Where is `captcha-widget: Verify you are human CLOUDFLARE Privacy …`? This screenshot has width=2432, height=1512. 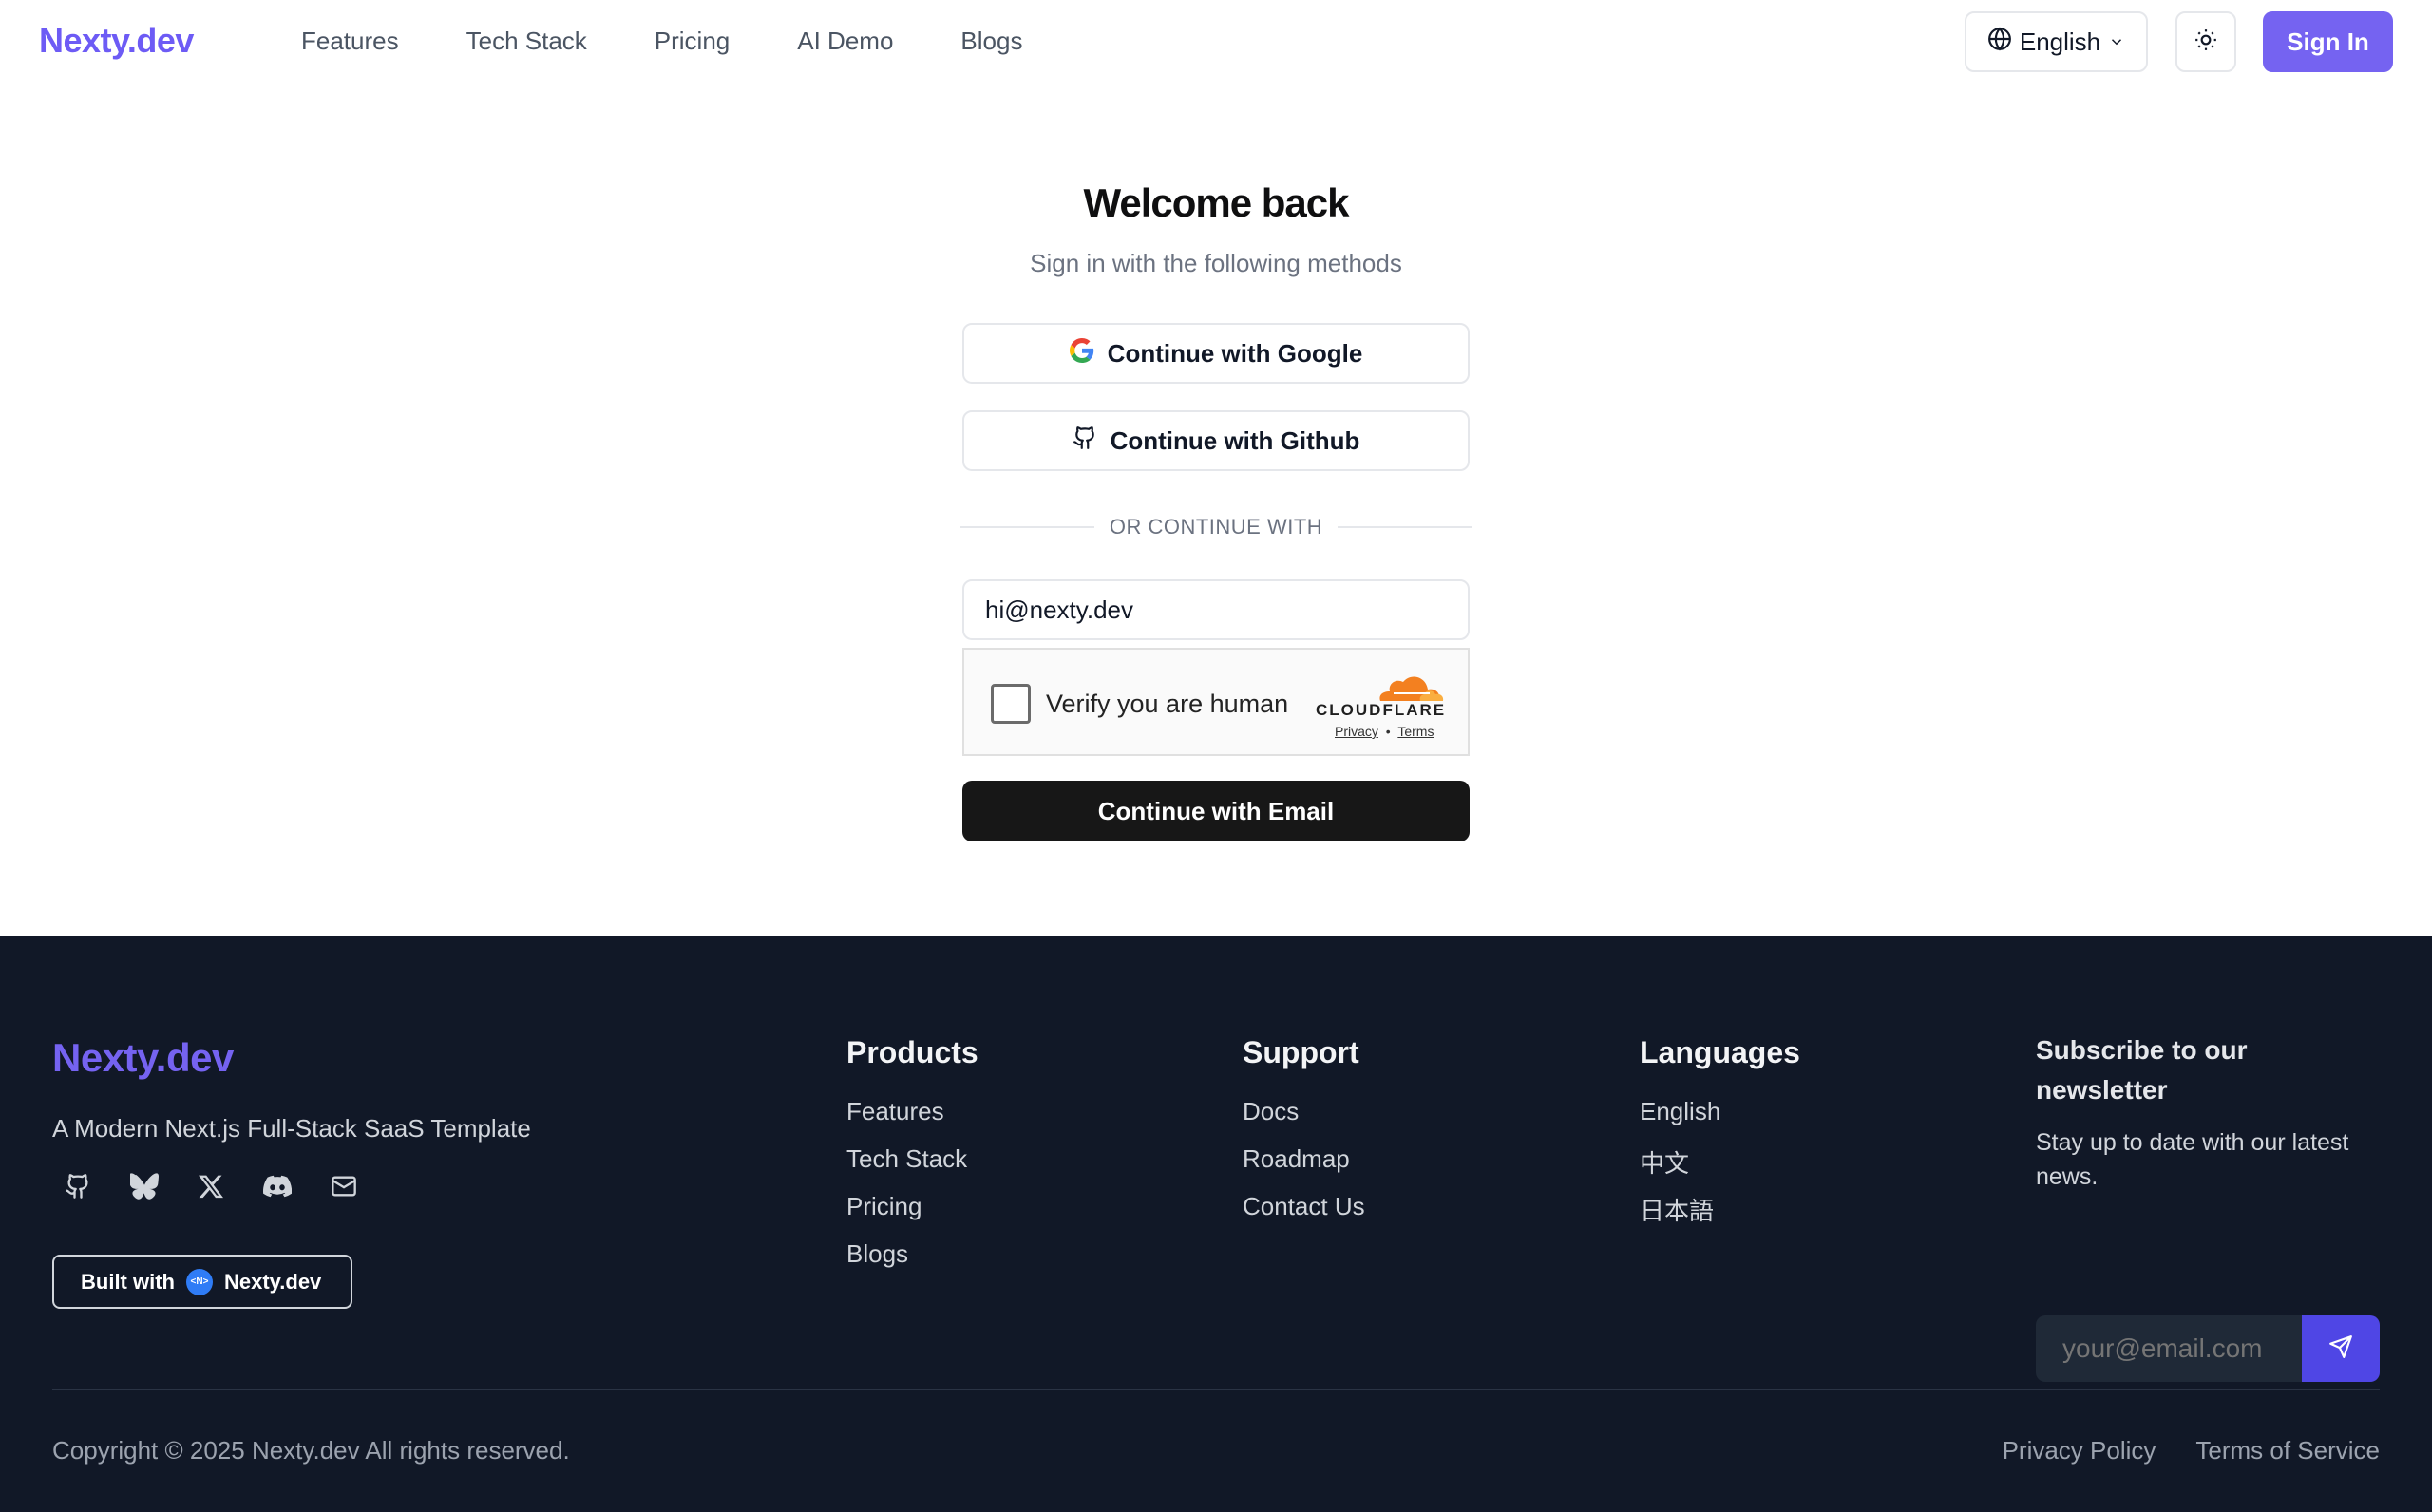
captcha-widget: Verify you are human CLOUDFLARE Privacy … is located at coordinates (1216, 702).